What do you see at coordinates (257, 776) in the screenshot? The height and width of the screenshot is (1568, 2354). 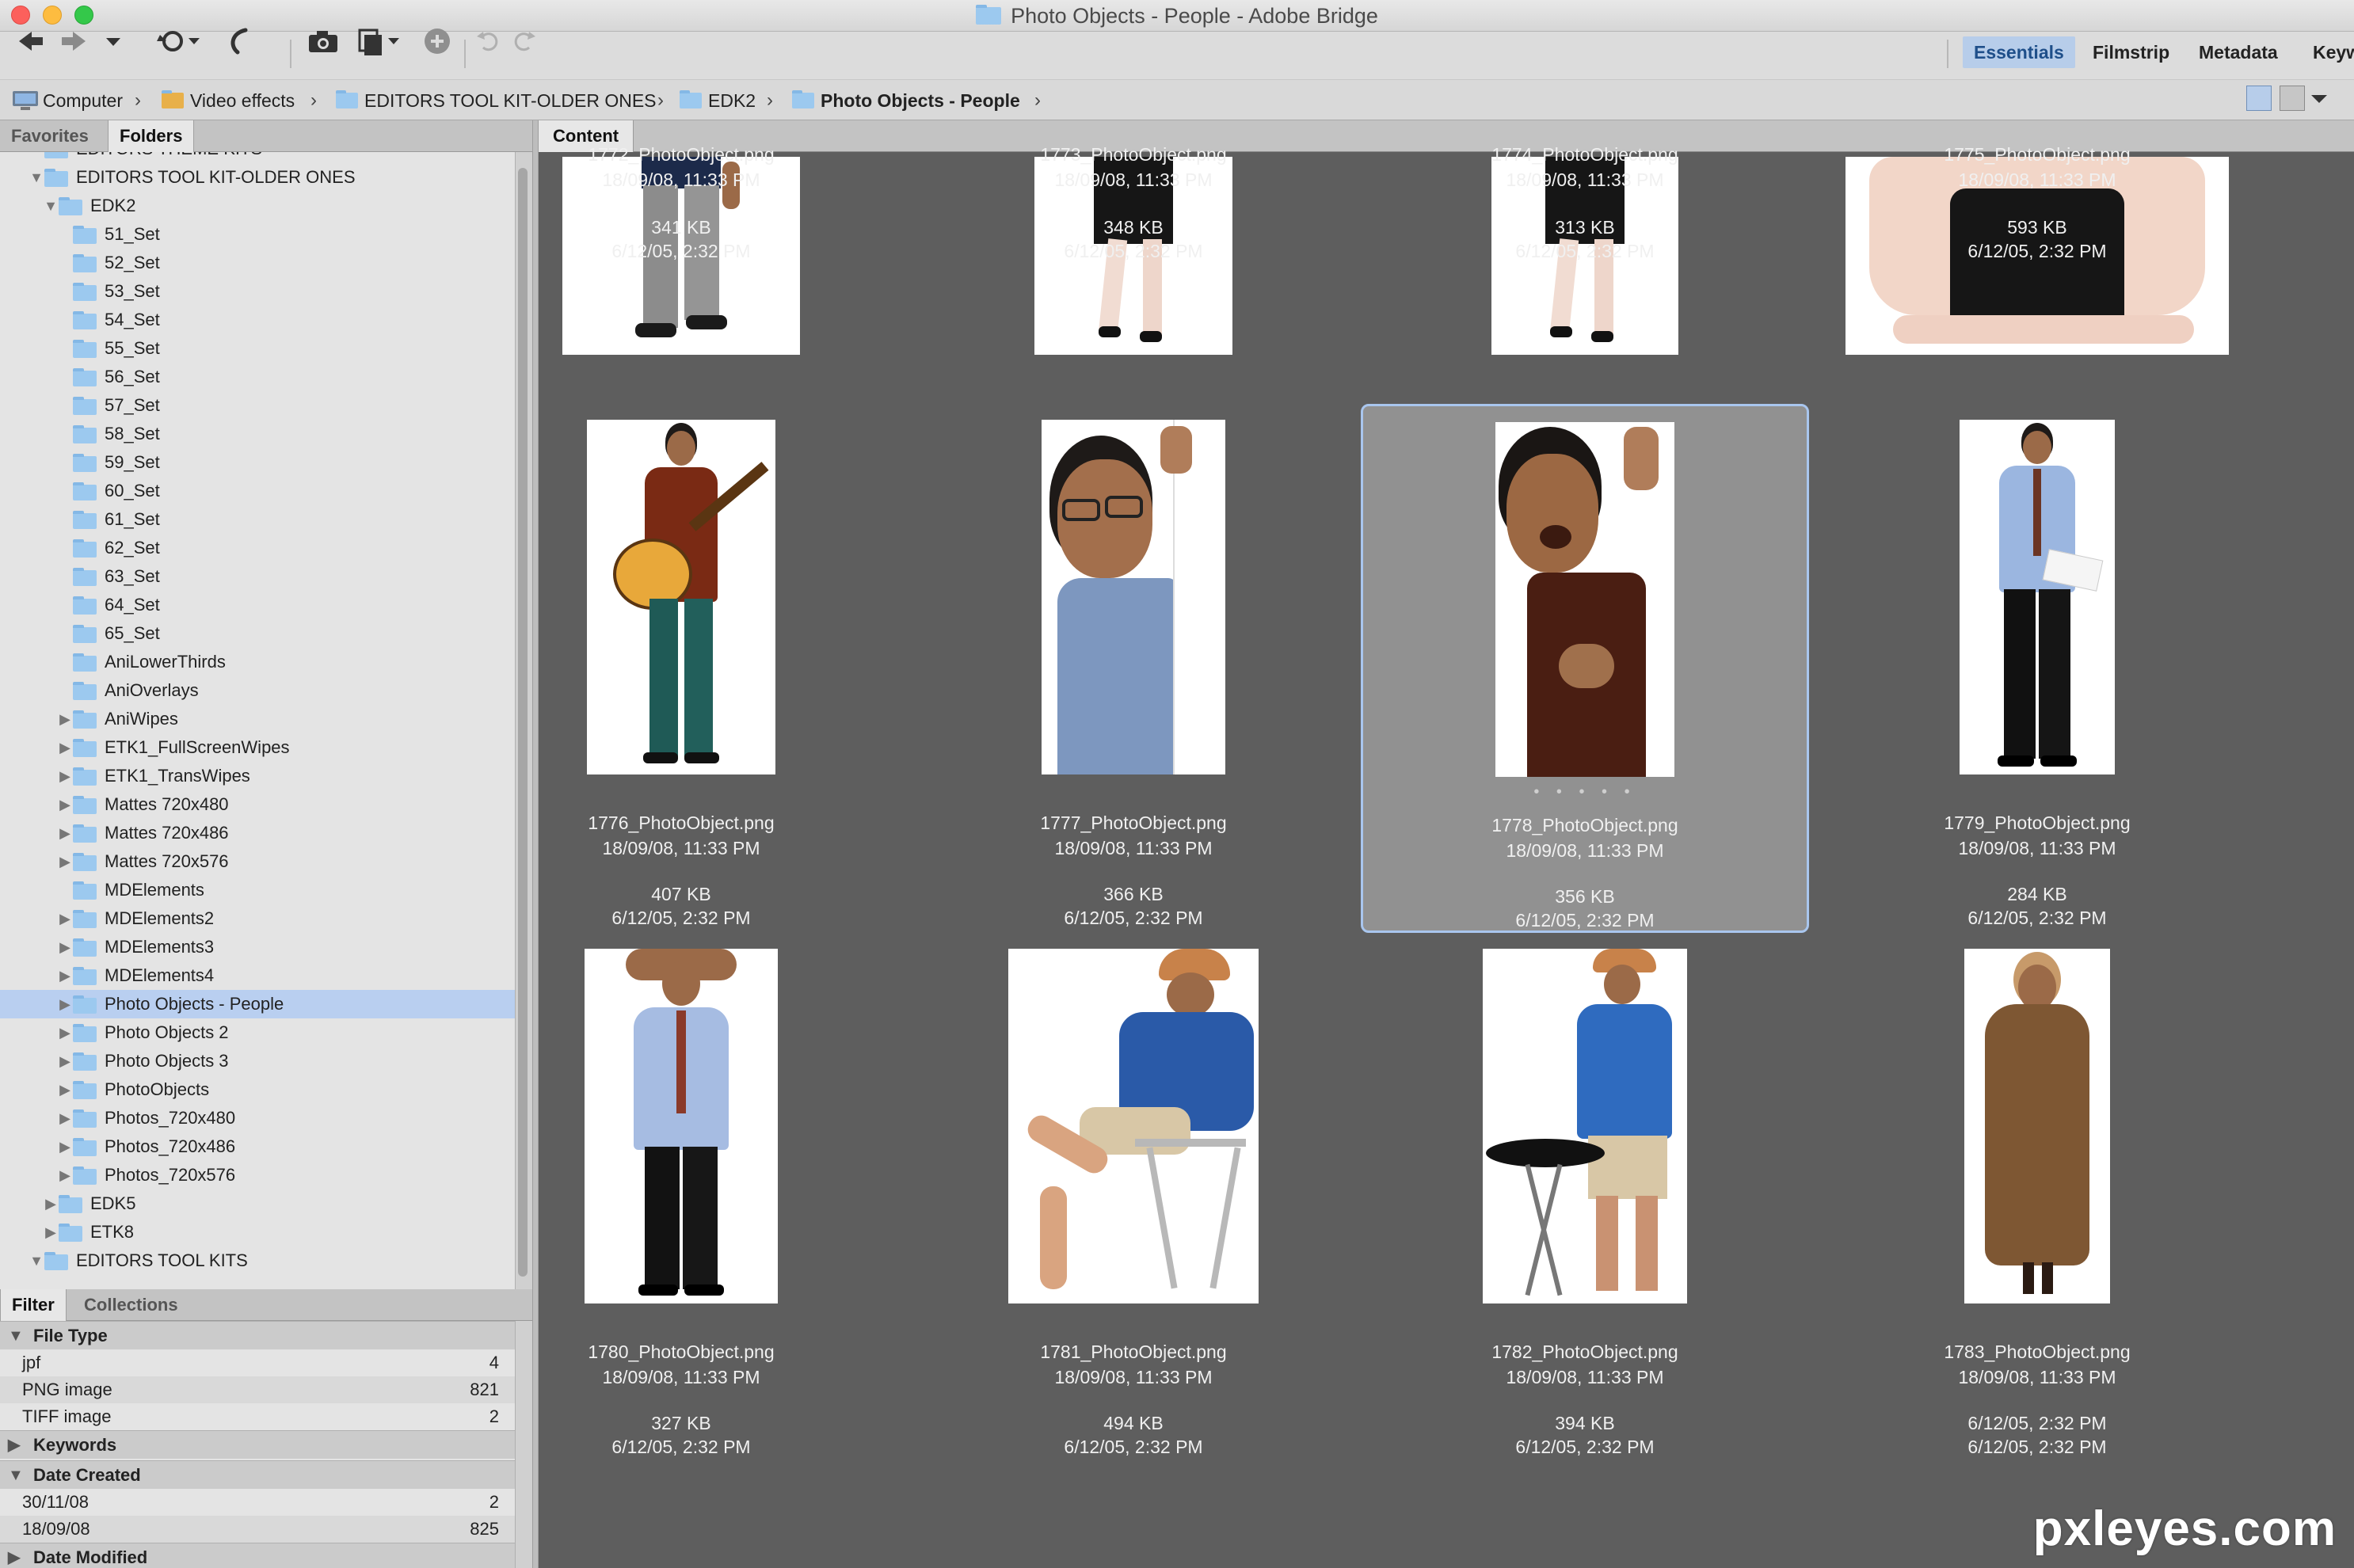 I see `folder-tree-item: ▶ ETK1_TransWipes` at bounding box center [257, 776].